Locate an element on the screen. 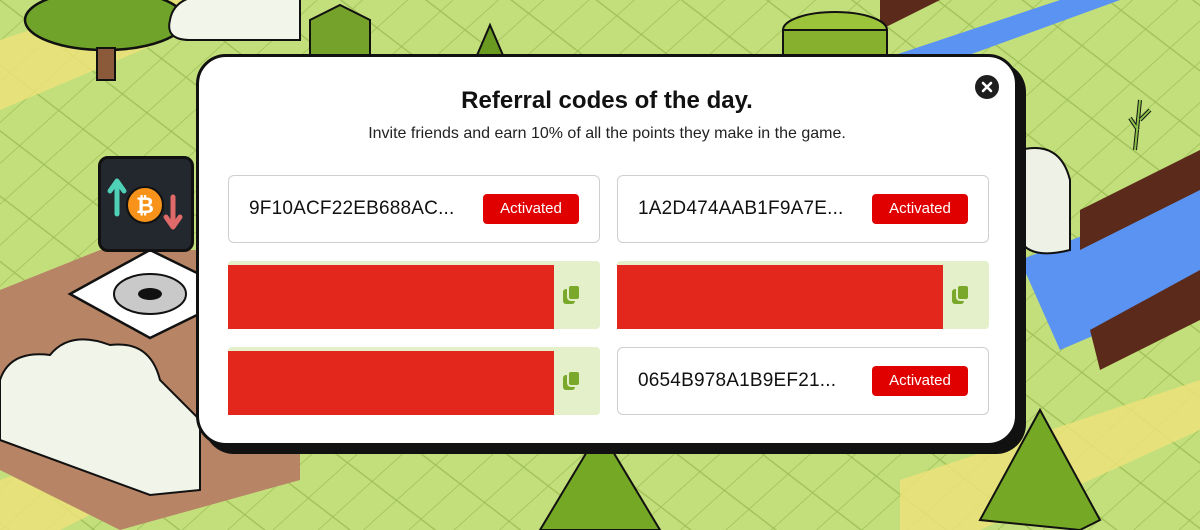 This screenshot has width=1200, height=530. referral-code-card: 1A2D474AAB1F9A7E... Activated is located at coordinates (803, 209).